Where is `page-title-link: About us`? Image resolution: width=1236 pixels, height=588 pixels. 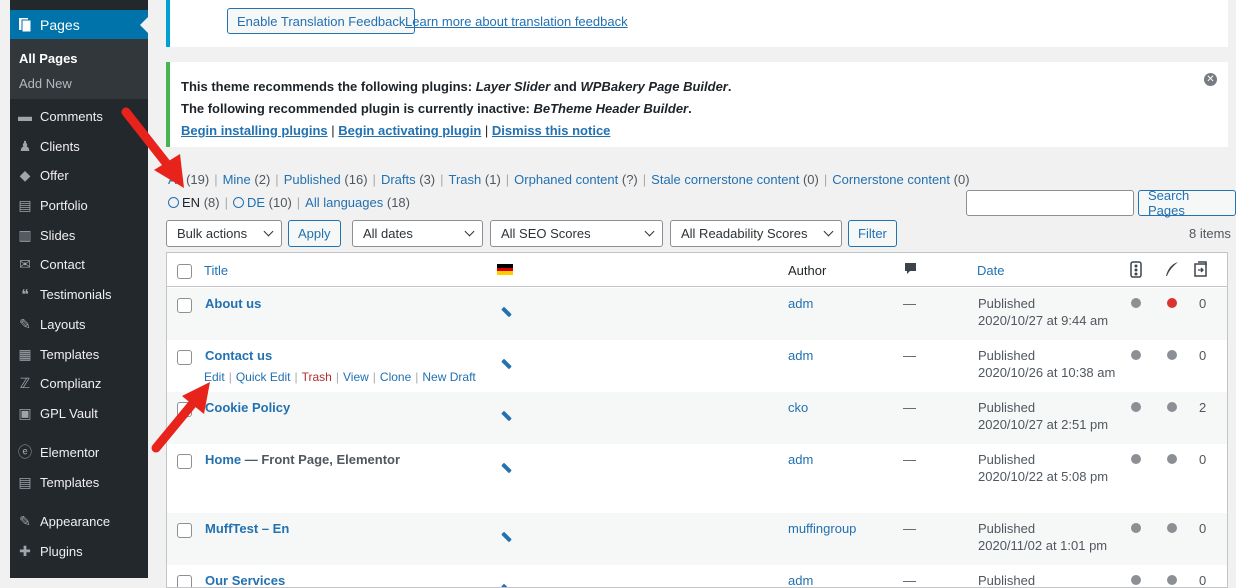 page-title-link: About us is located at coordinates (233, 303).